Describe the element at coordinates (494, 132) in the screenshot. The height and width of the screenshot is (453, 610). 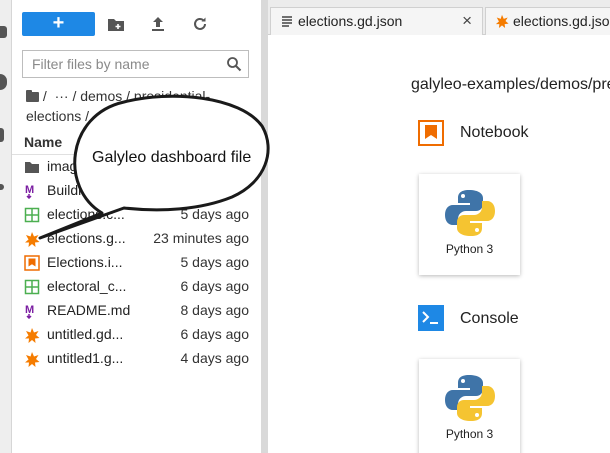
I see `notebook-section-title: Notebook` at that location.